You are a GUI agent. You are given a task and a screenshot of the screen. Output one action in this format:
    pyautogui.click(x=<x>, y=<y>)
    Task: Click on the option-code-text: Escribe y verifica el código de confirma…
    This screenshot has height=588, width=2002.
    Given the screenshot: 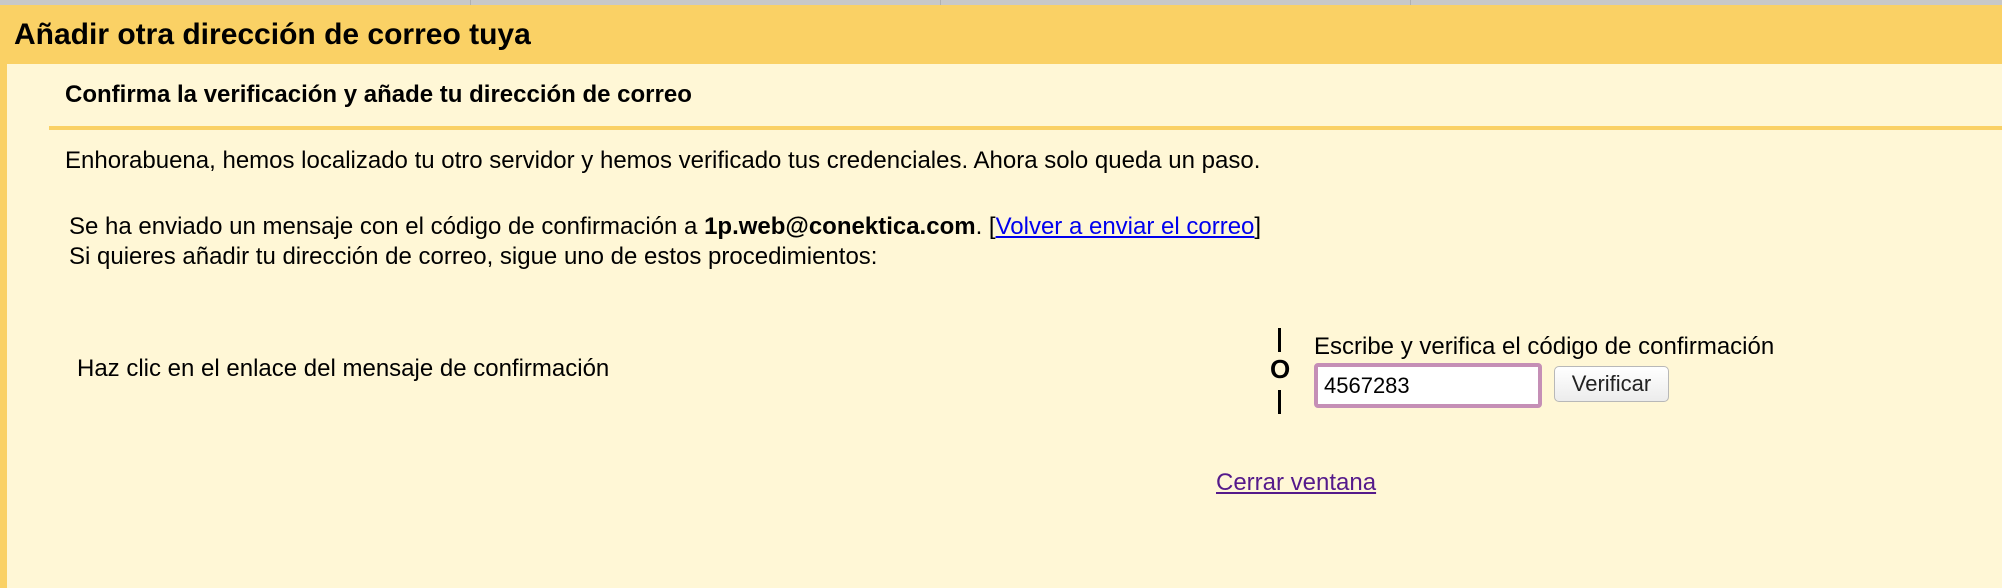 What is the action you would take?
    pyautogui.click(x=1544, y=346)
    